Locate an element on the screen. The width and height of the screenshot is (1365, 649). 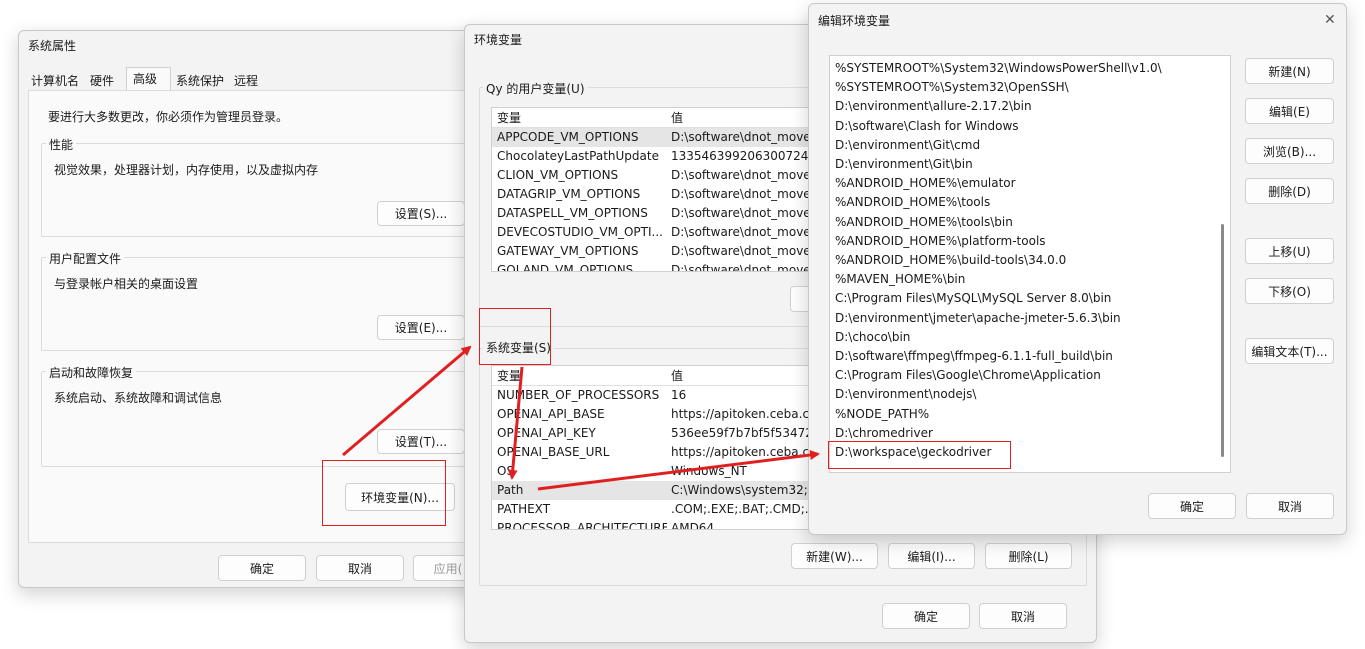
list-item: D:\environment\Git\cmd is located at coordinates (1025, 145).